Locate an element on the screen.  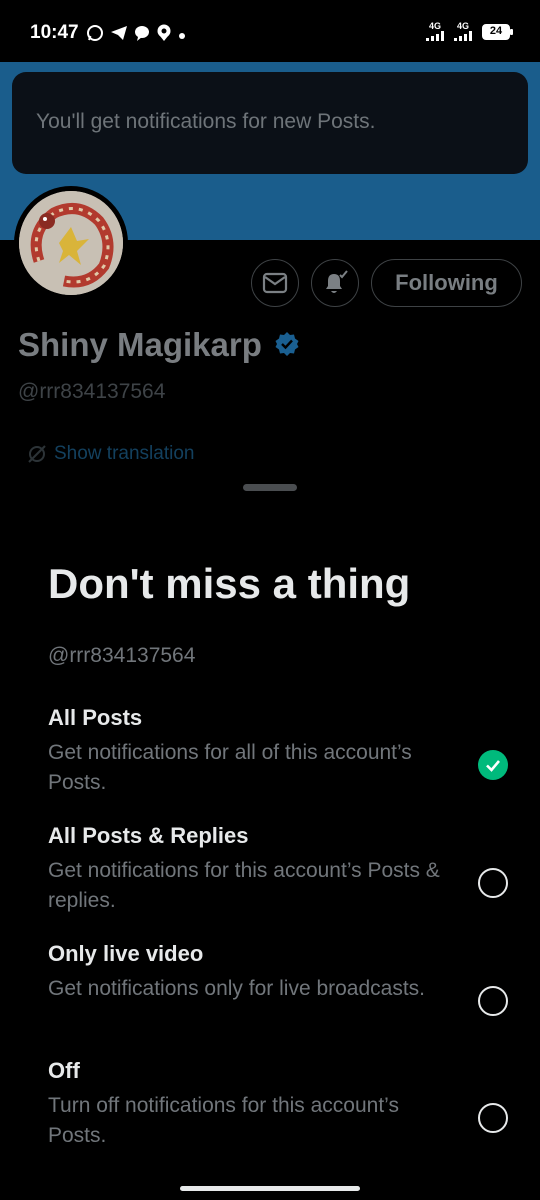
option-title: Off is located at coordinates (64, 1070).